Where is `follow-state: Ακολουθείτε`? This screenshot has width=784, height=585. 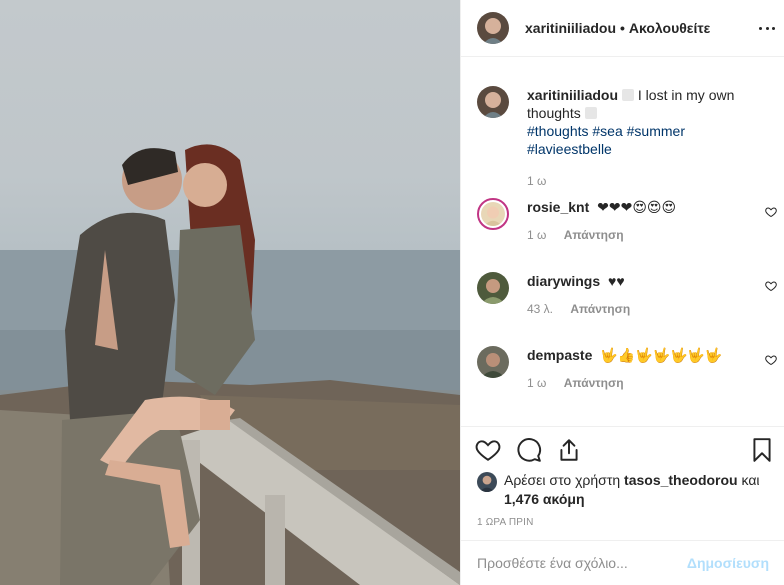 follow-state: Ακολουθείτε is located at coordinates (669, 28).